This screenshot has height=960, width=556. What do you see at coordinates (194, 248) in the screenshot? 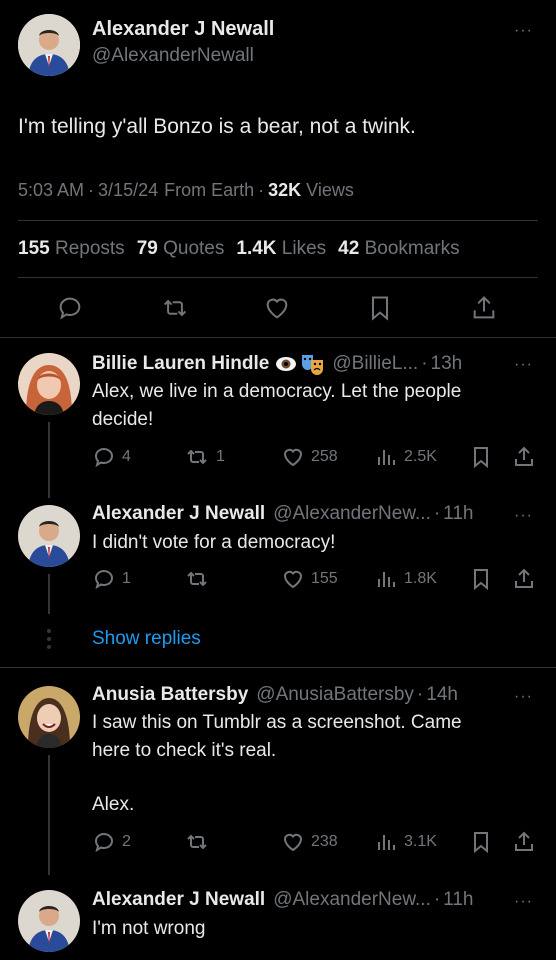
I see `quotes-label: Quotes` at bounding box center [194, 248].